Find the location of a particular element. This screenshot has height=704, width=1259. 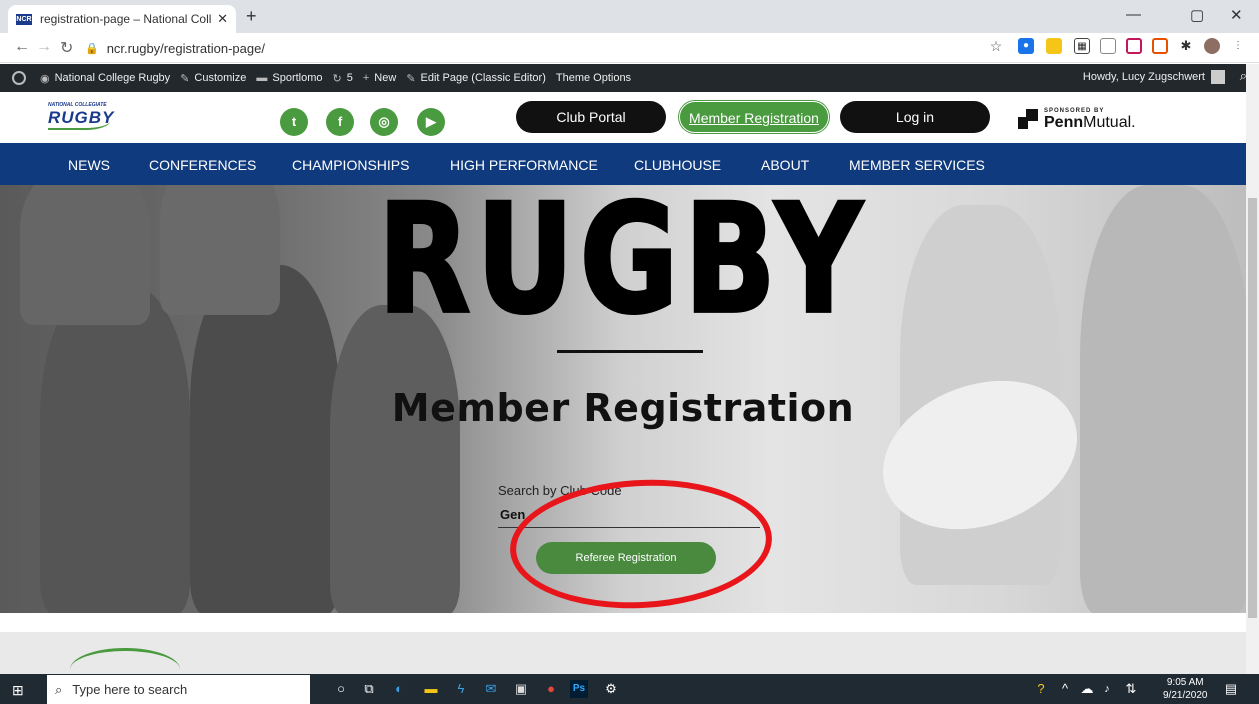

nav-clubhouse: CLUBHOUSE is located at coordinates (677, 165).